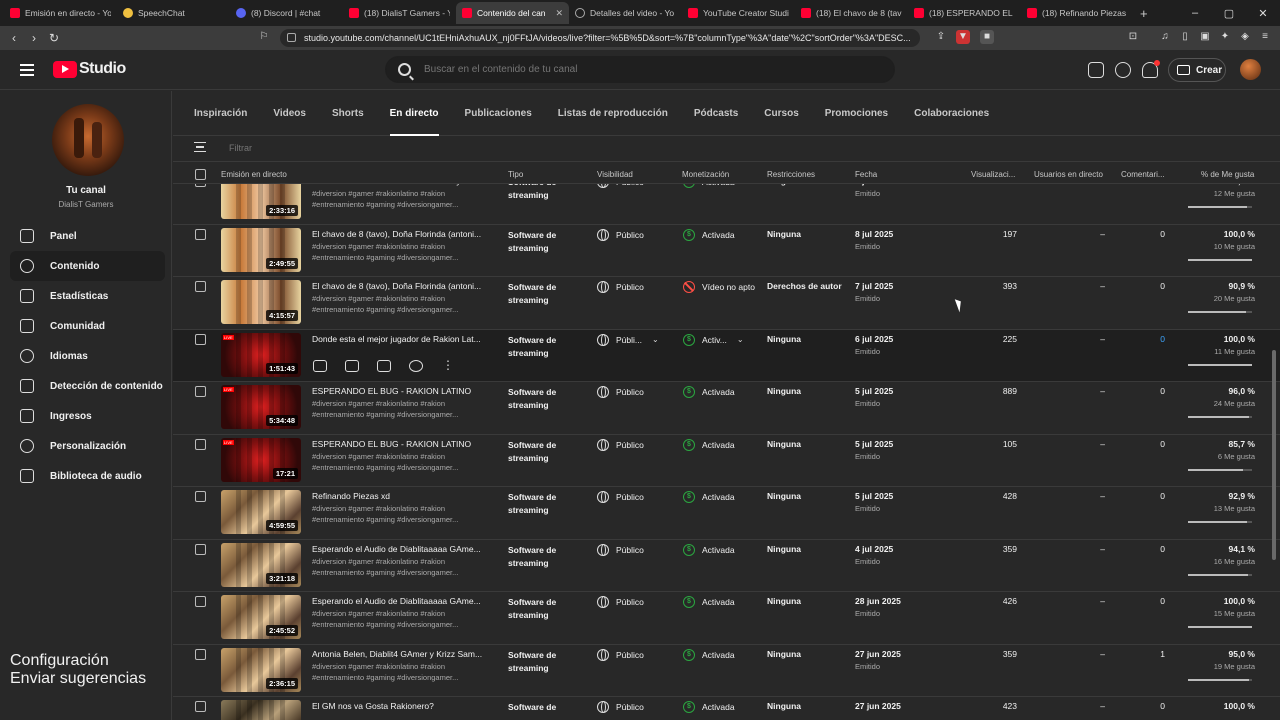 The image size is (1280, 720). Describe the element at coordinates (1197, 70) in the screenshot. I see `create-button: Crear` at that location.